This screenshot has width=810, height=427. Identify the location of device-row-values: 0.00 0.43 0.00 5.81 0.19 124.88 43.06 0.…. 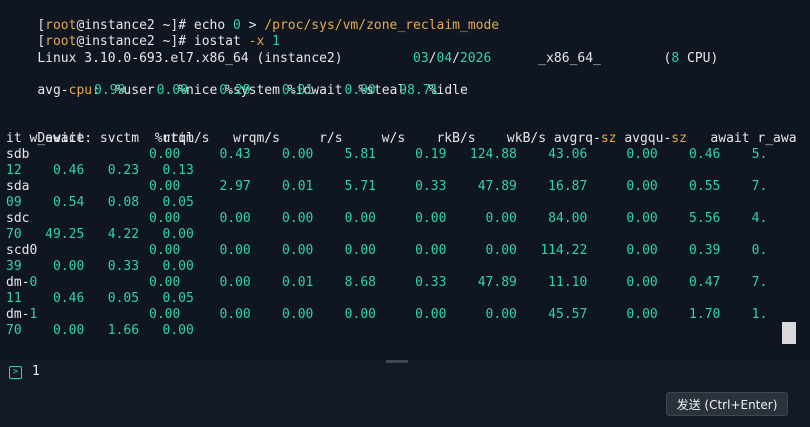
(458, 154).